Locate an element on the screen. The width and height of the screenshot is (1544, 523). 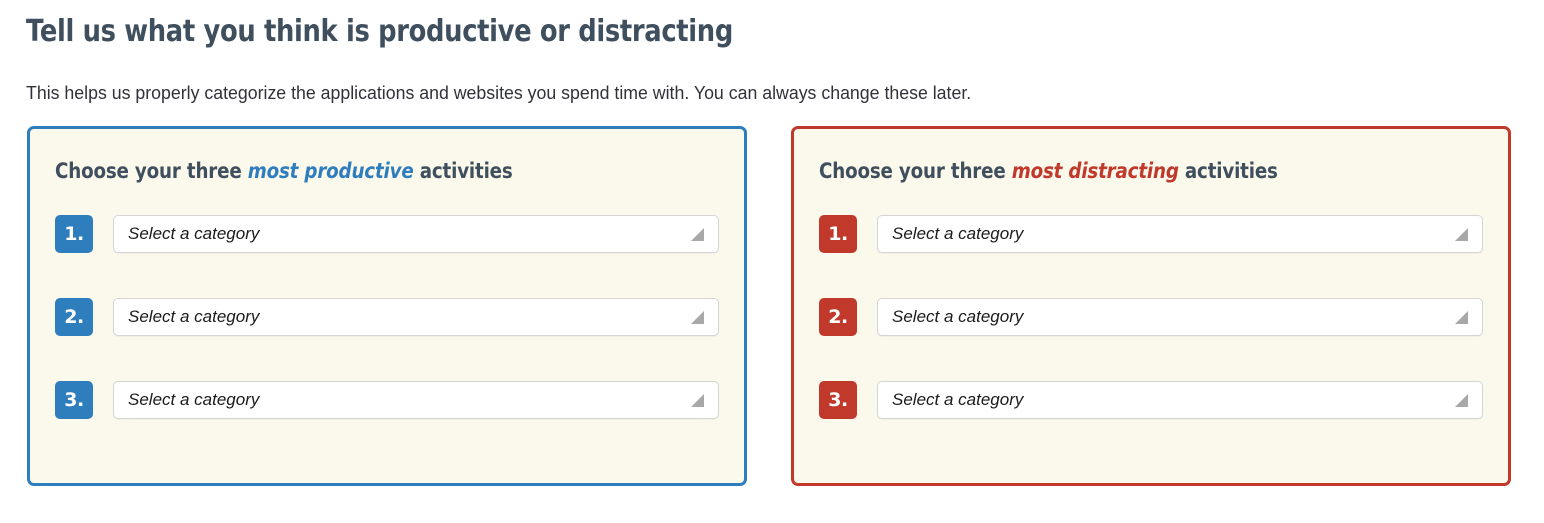
productive-category-select-1-value: Select a category is located at coordinates (194, 233).